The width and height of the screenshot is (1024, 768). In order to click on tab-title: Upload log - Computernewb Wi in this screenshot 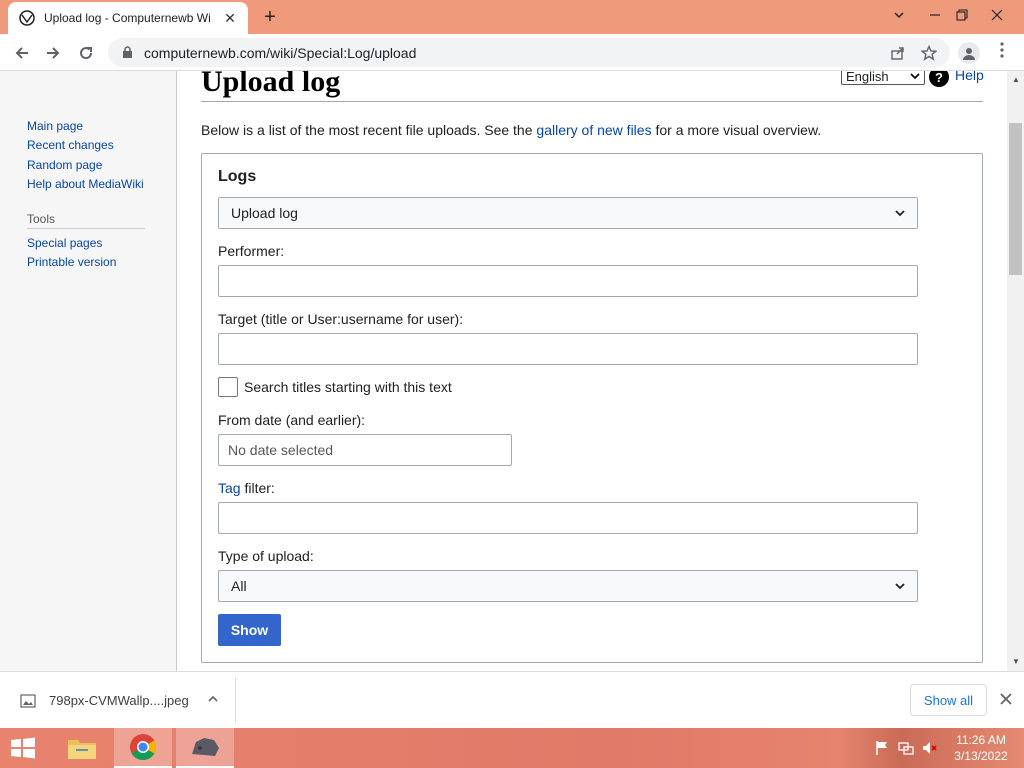, I will do `click(127, 18)`.